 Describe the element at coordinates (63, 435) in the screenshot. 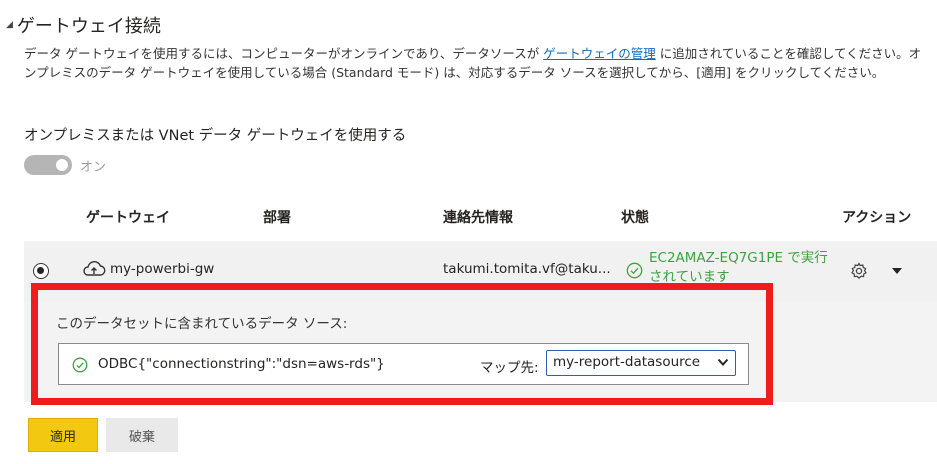

I see `apply-button: 適用` at that location.